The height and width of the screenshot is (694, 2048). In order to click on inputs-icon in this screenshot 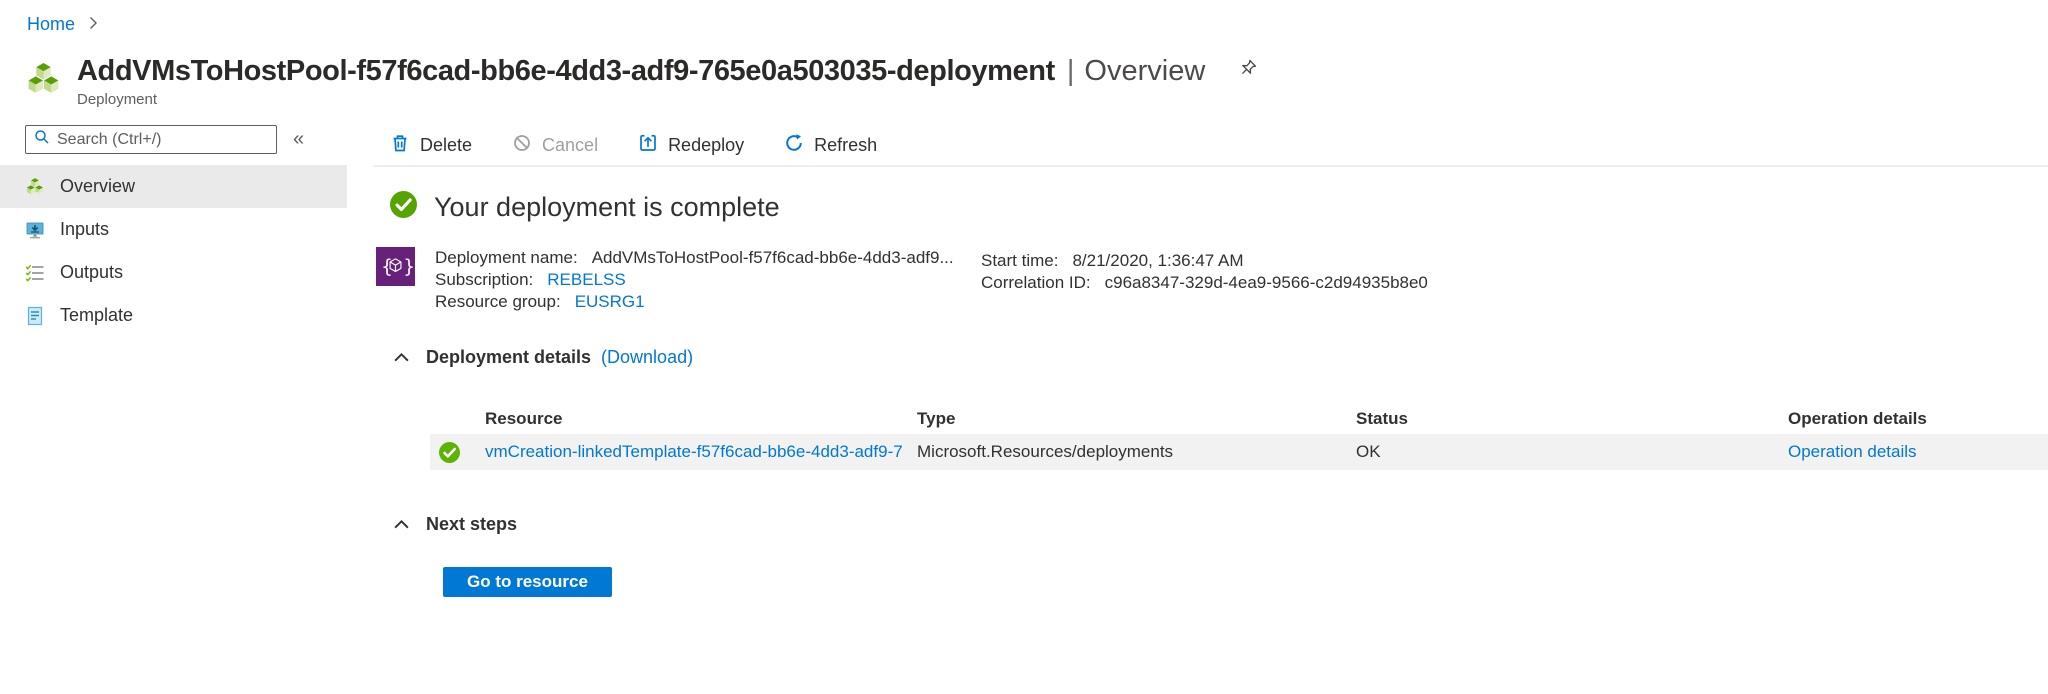, I will do `click(35, 230)`.